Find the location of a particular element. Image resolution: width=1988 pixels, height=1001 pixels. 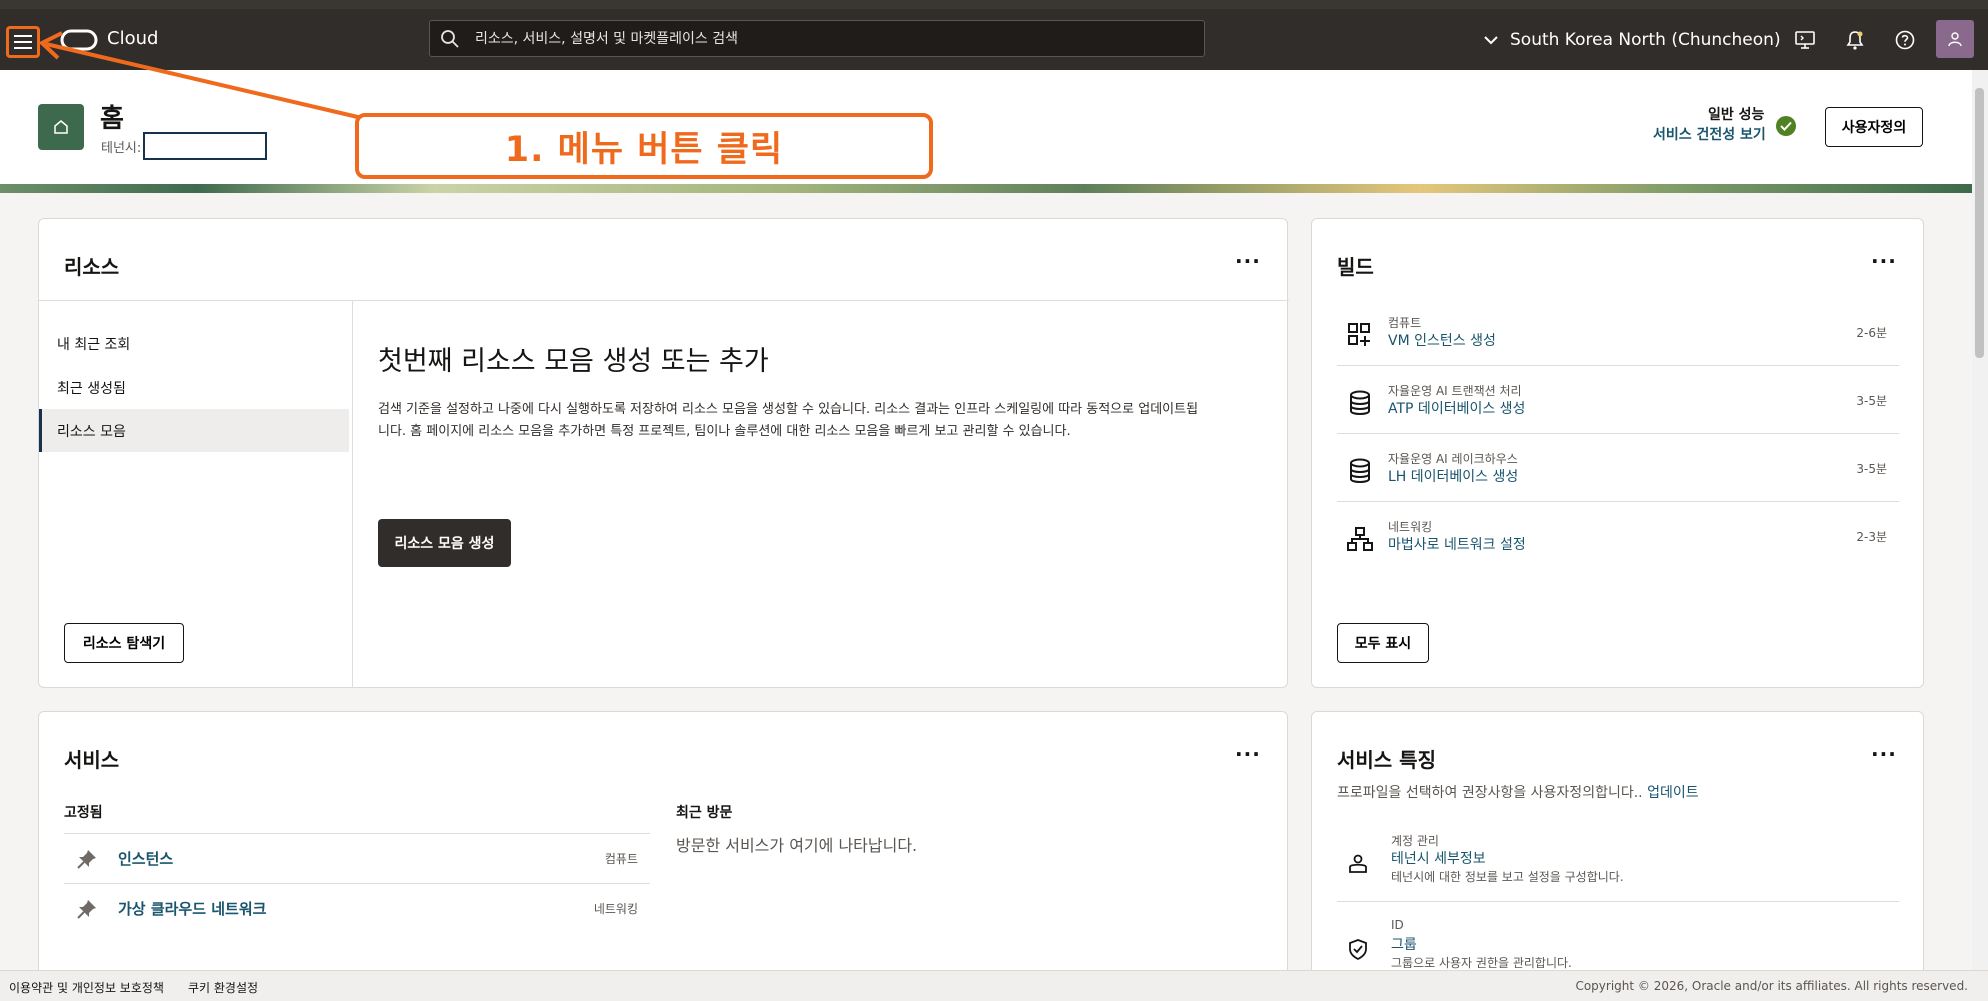

header-banner is located at coordinates (986, 188).